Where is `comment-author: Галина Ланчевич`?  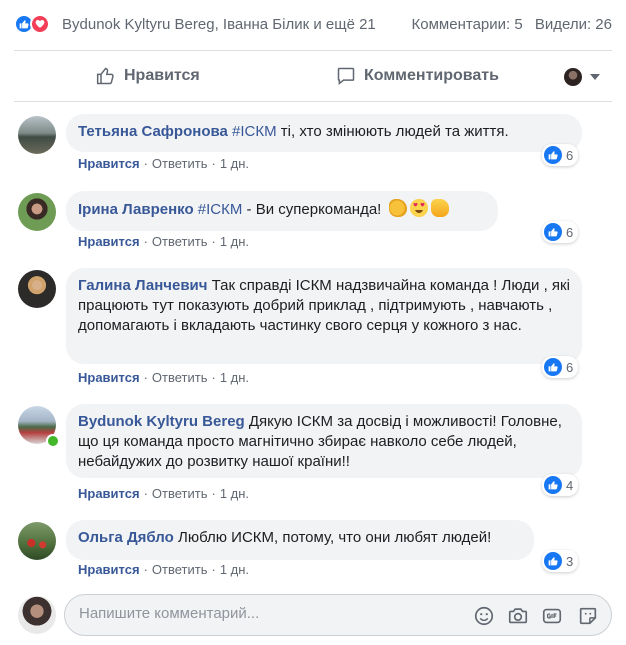
comment-author: Галина Ланчевич is located at coordinates (142, 285).